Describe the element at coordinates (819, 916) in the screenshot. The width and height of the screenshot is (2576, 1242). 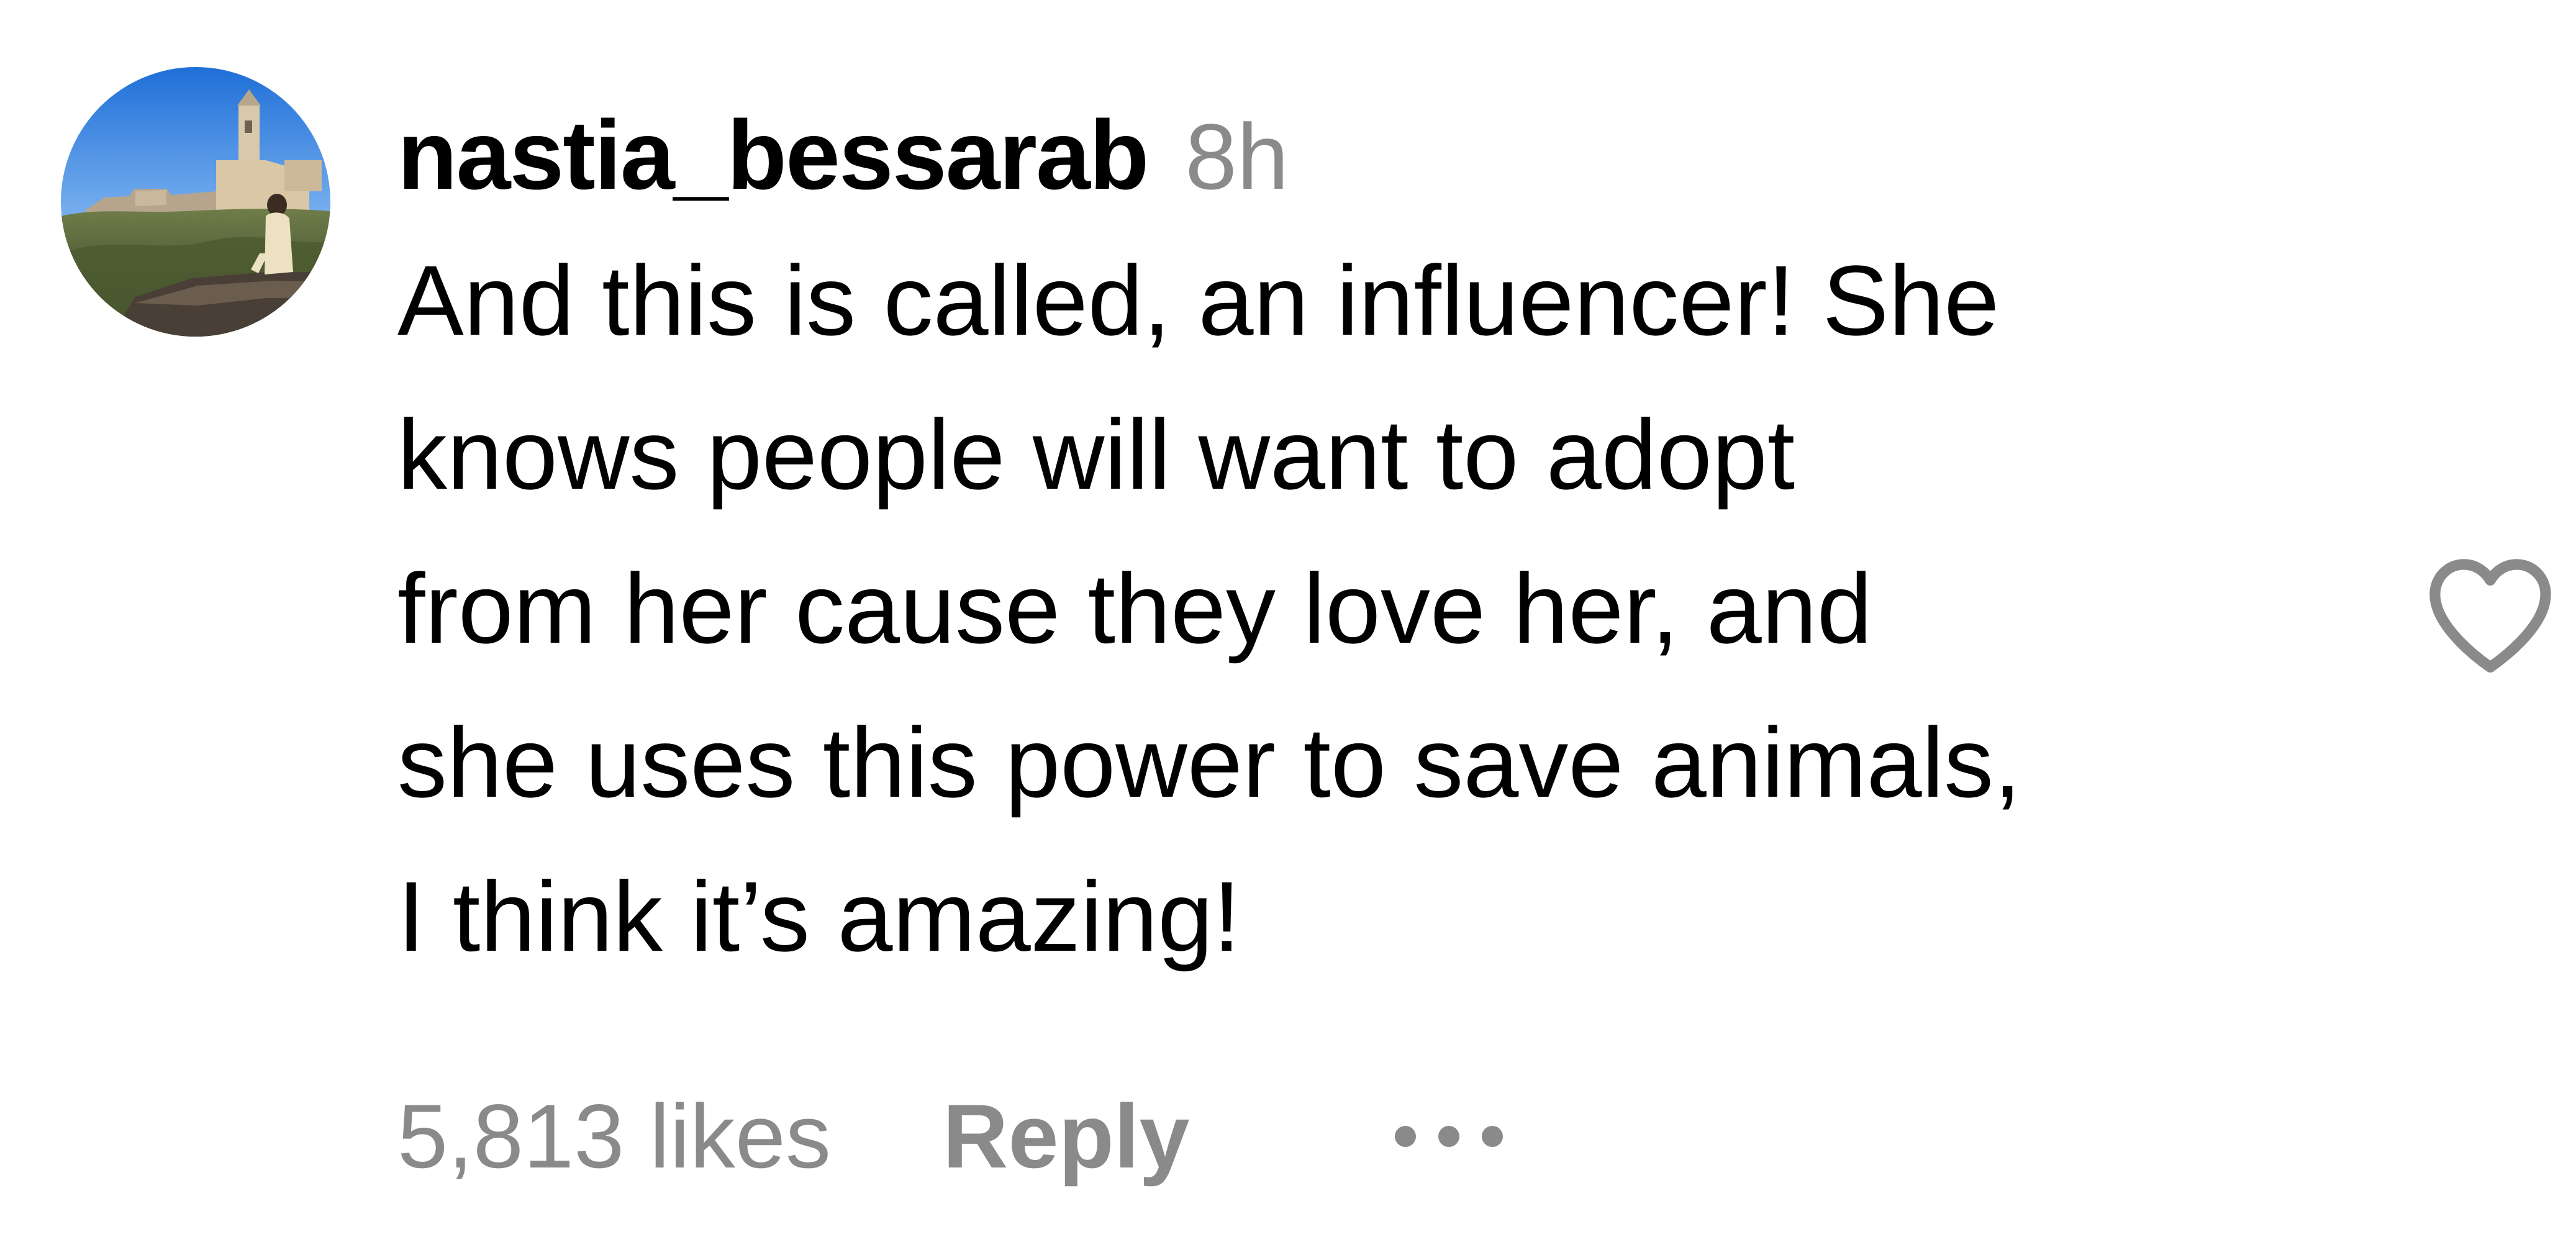
I see `comment-text-line: I think it’s amazing!` at that location.